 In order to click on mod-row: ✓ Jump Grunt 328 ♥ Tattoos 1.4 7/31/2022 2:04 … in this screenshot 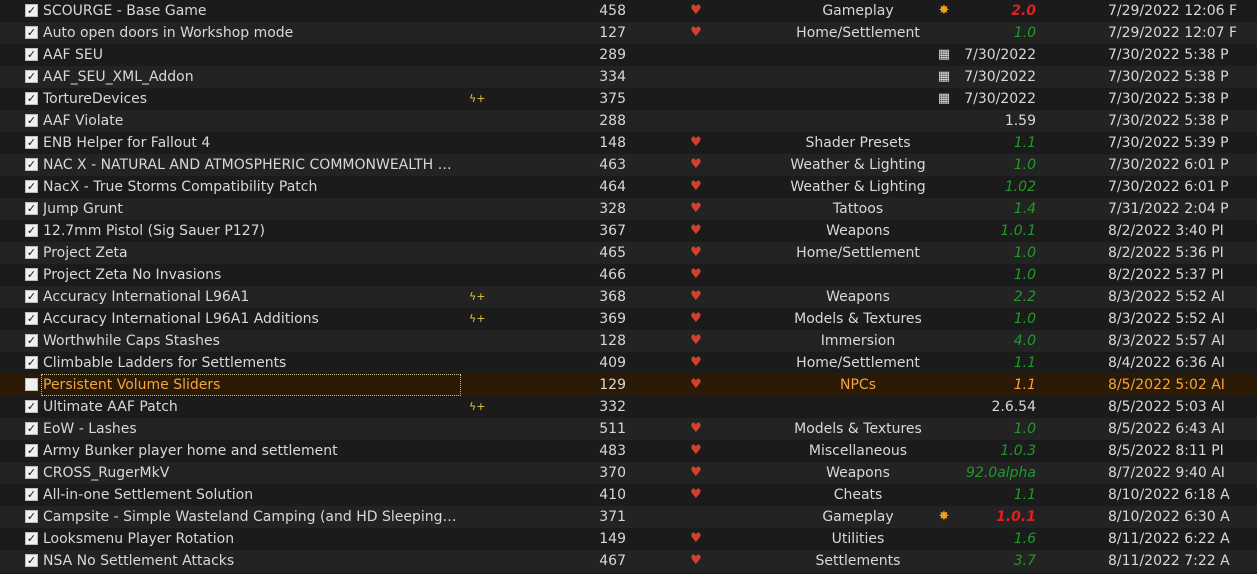, I will do `click(628, 209)`.